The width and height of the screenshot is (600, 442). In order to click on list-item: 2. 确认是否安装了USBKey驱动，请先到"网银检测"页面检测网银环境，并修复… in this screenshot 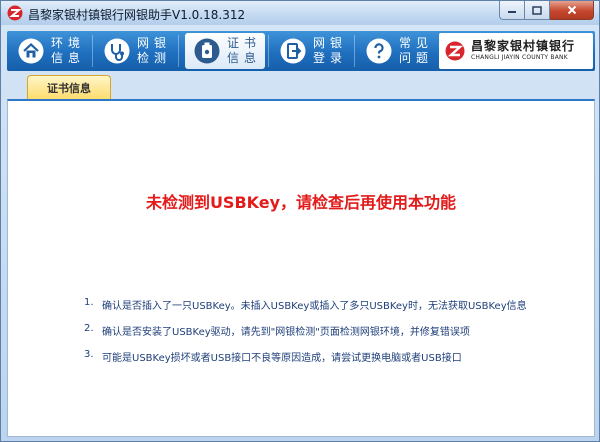, I will do `click(305, 336)`.